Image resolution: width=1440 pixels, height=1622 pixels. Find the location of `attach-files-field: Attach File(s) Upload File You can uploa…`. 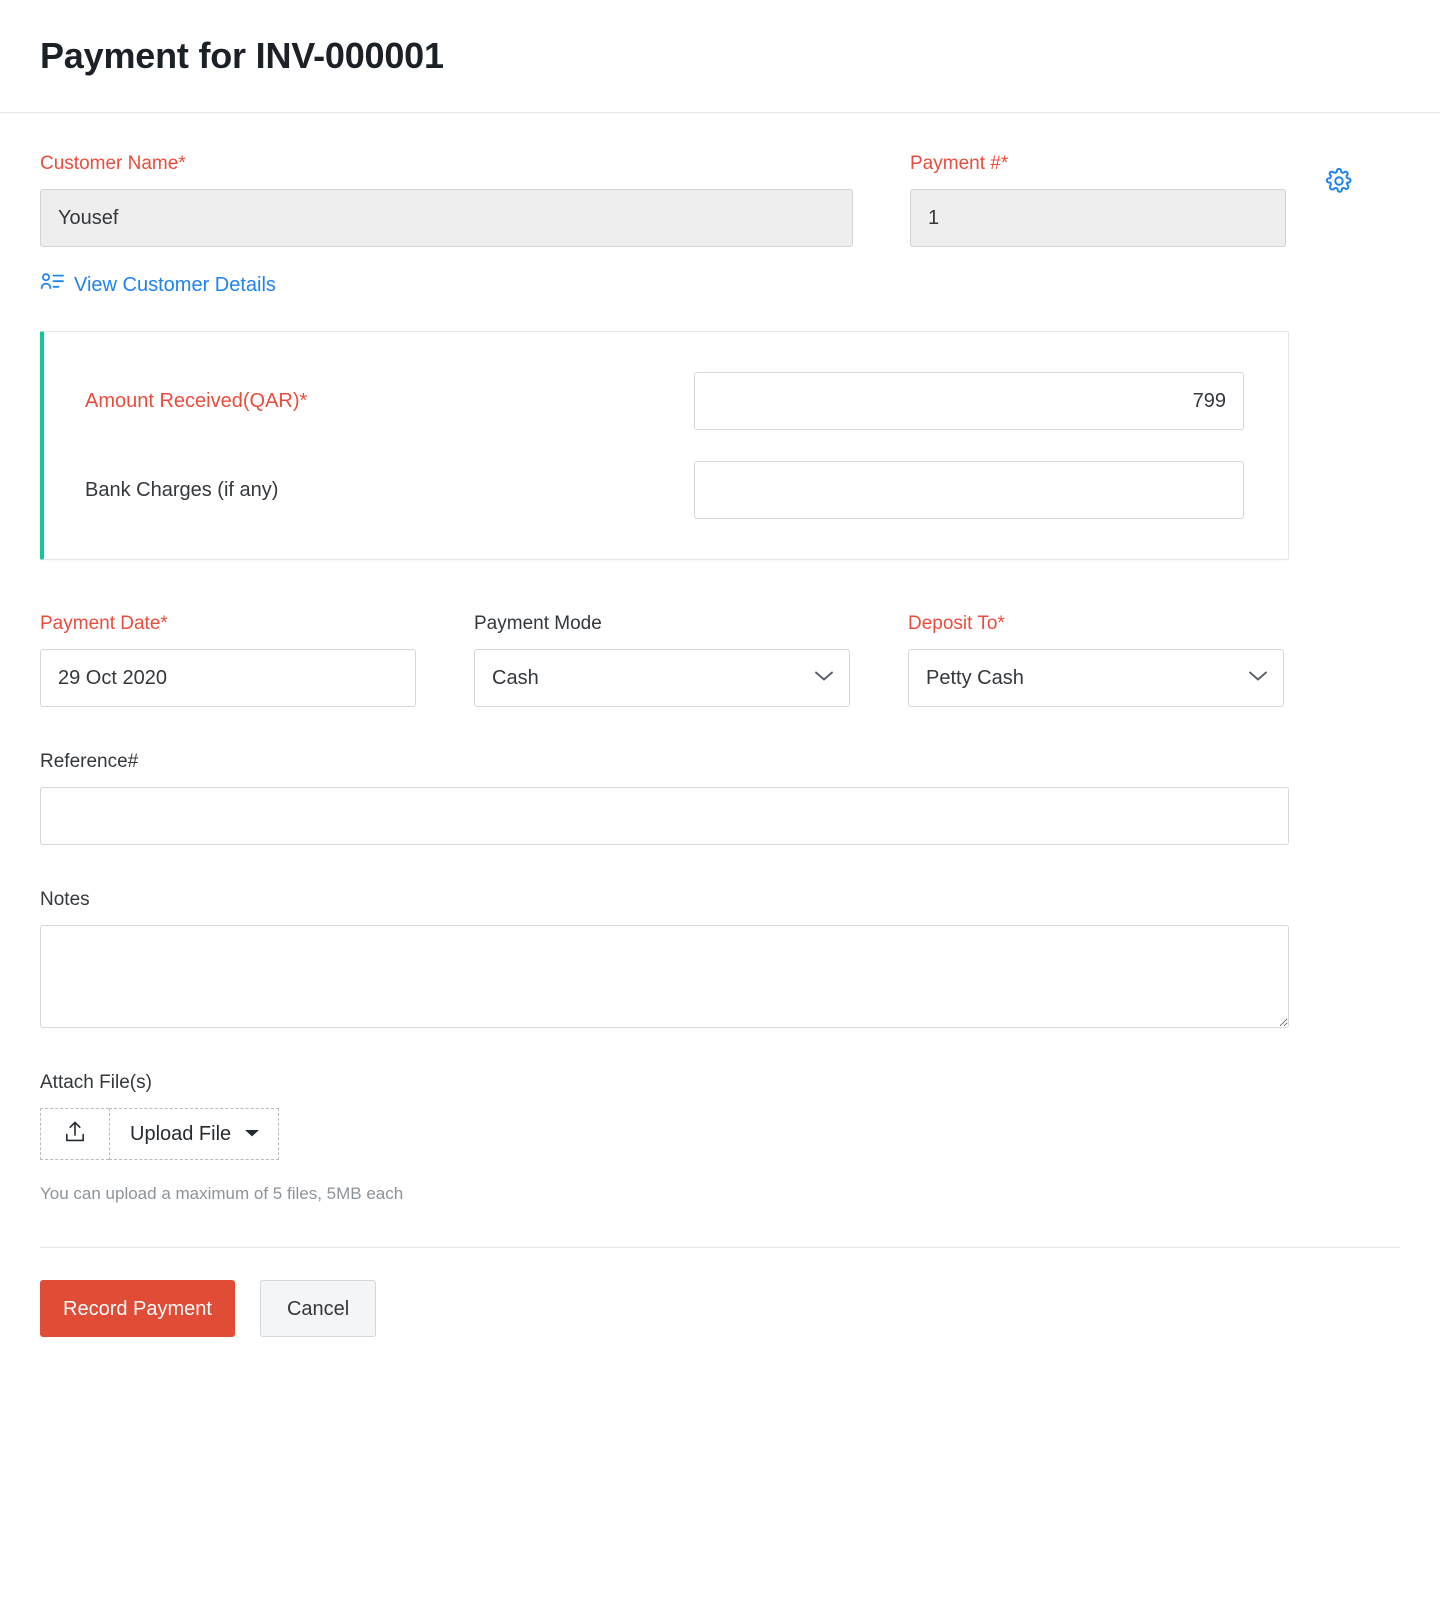

attach-files-field: Attach File(s) Upload File You can uploa… is located at coordinates (720, 1138).